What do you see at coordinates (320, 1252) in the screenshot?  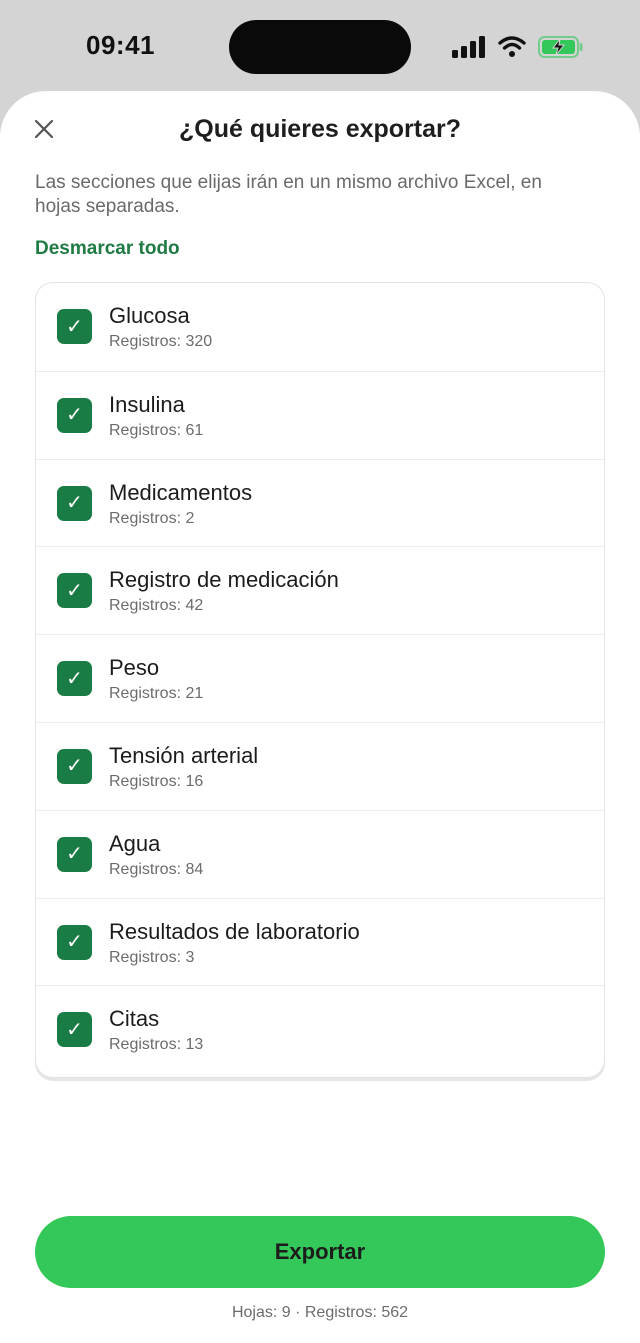 I see `export-button: Exportar` at bounding box center [320, 1252].